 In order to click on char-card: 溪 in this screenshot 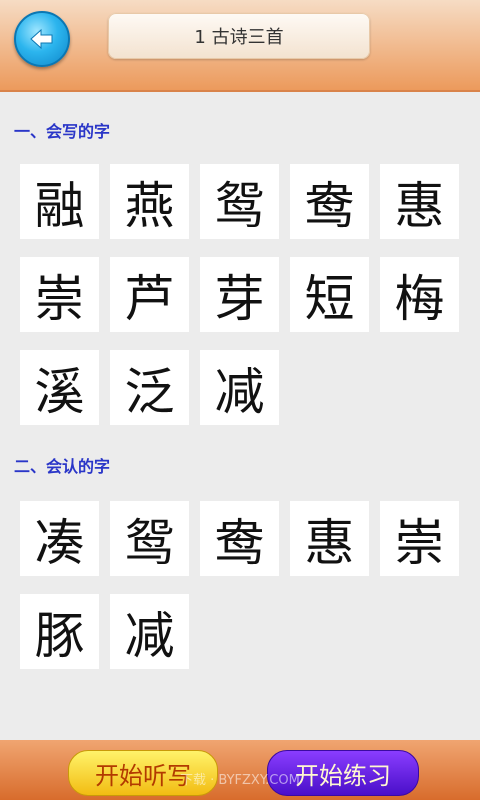, I will do `click(59, 387)`.